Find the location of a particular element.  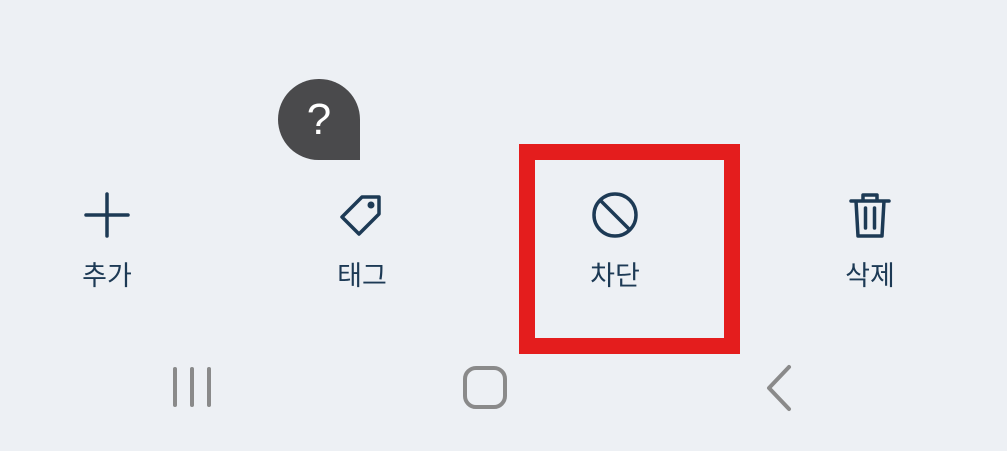

add-label: 추가 is located at coordinates (107, 276).